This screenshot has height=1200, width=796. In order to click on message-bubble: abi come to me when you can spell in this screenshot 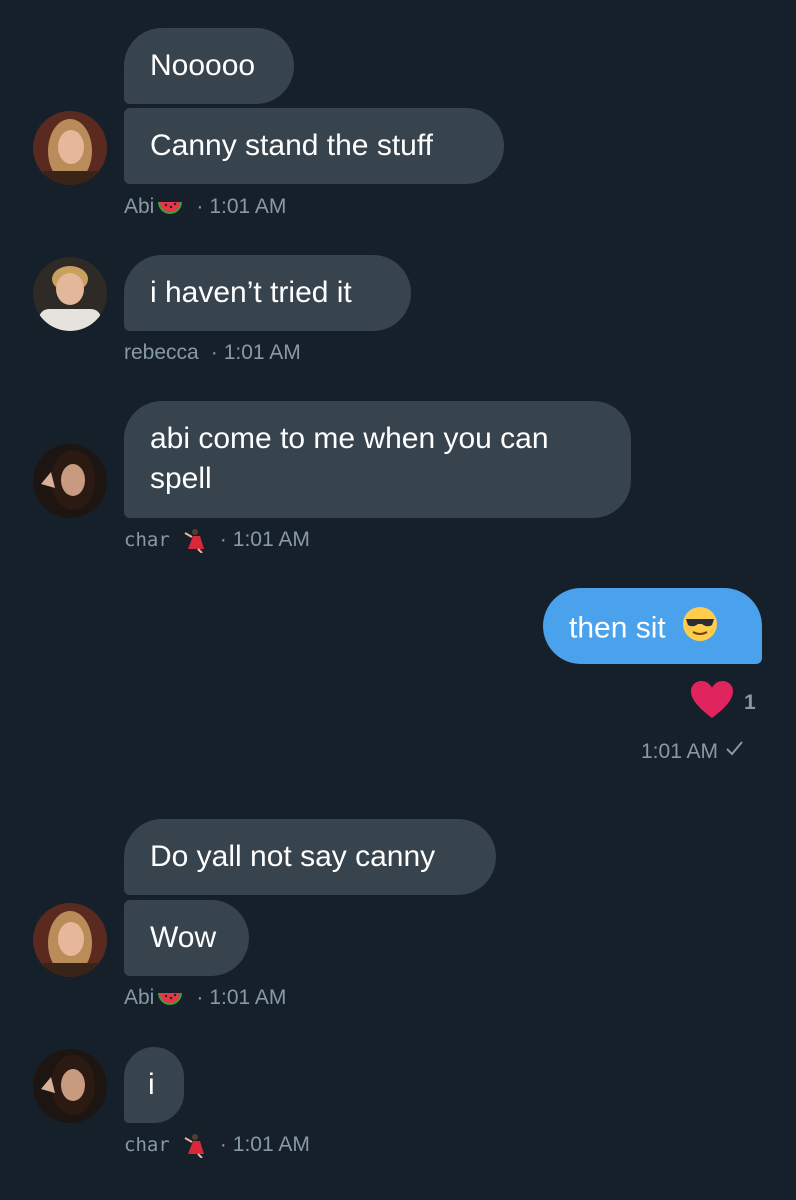, I will do `click(377, 459)`.